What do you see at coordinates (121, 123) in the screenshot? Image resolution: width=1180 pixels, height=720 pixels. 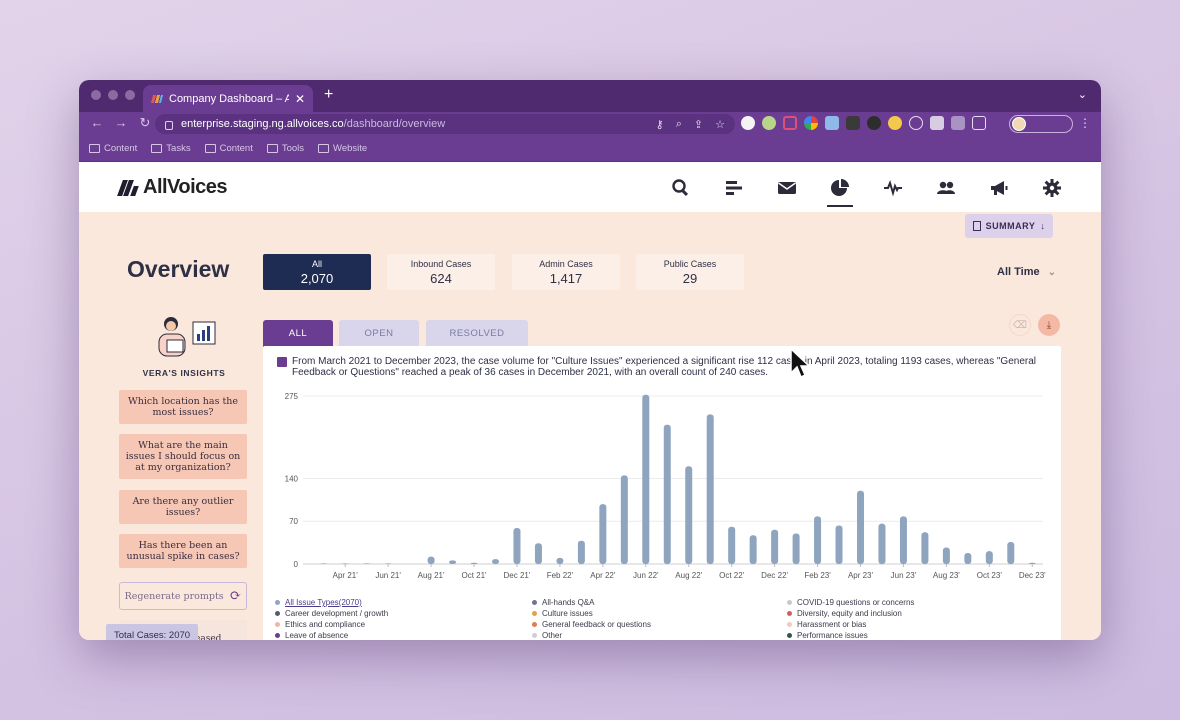 I see `forward-arrow-icon: →` at bounding box center [121, 123].